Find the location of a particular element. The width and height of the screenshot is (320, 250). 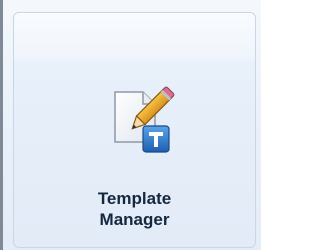

template-manager-icon is located at coordinates (144, 119).